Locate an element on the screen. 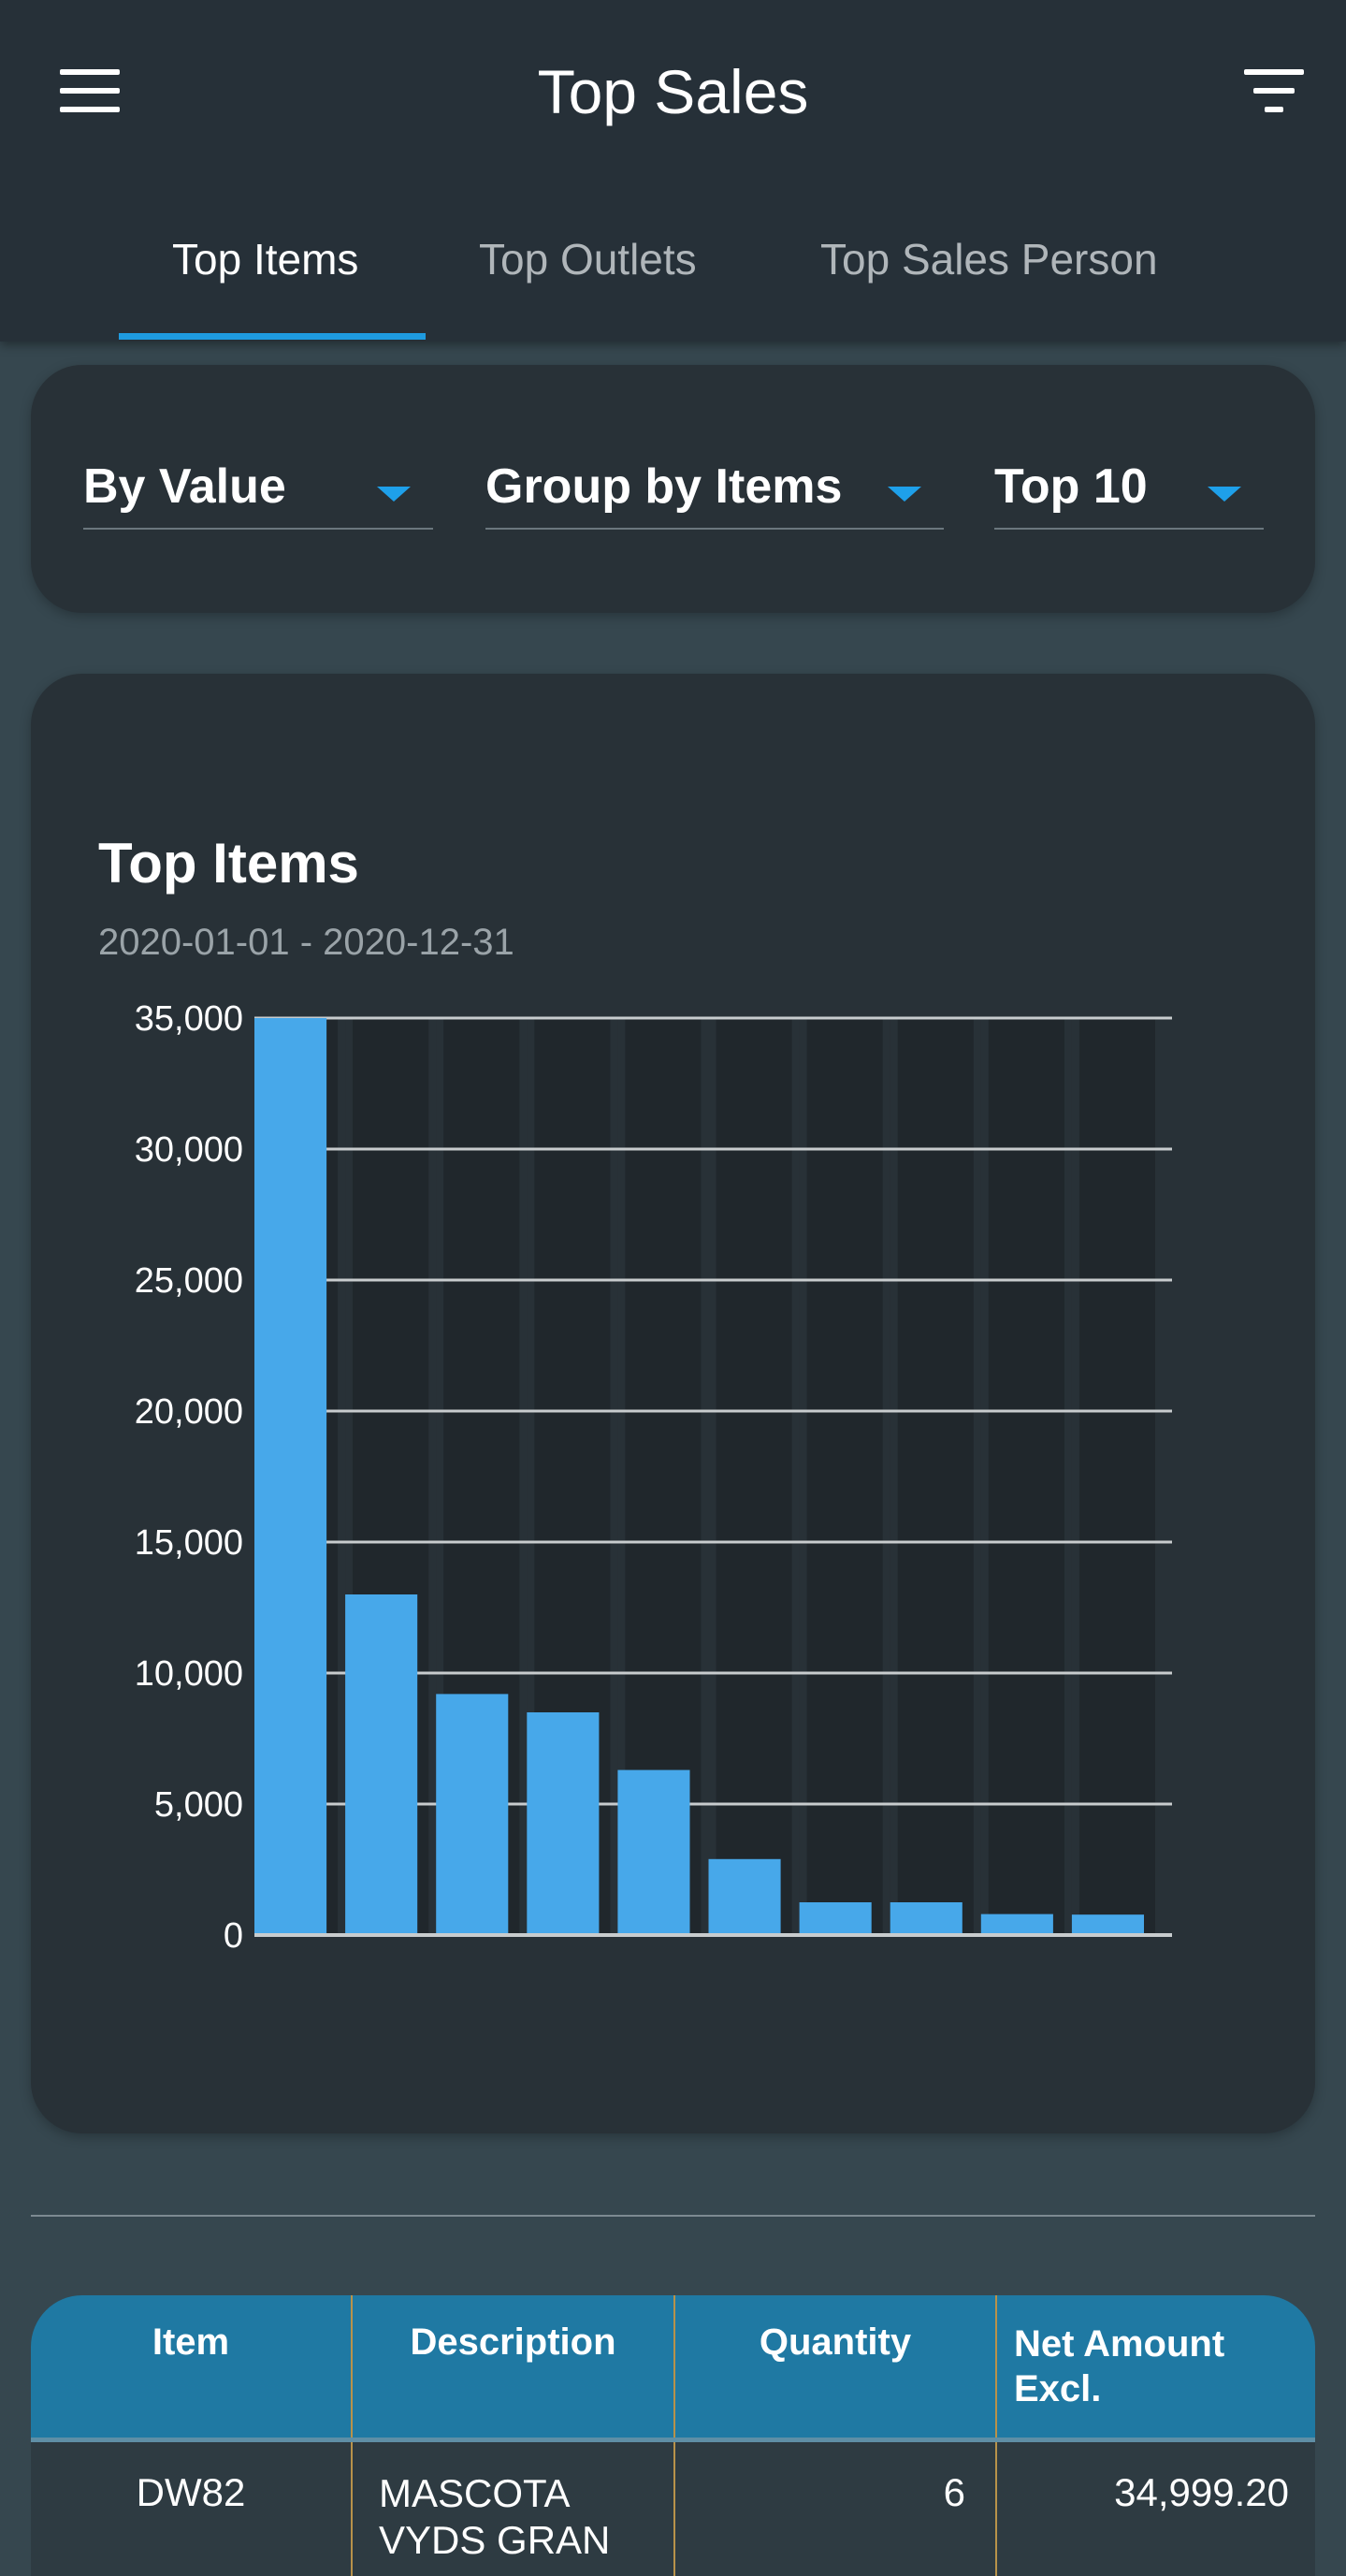  header-item: Item is located at coordinates (191, 2367).